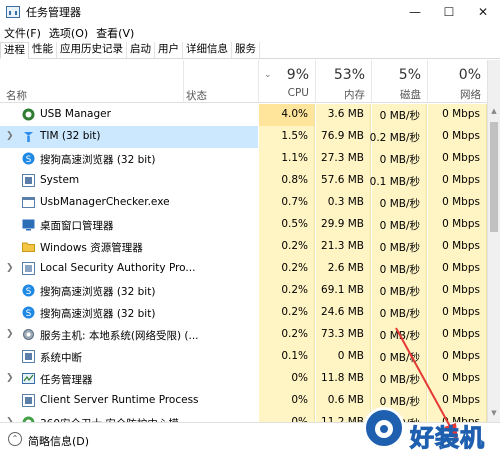 Image resolution: width=500 pixels, height=459 pixels. What do you see at coordinates (129, 379) in the screenshot?
I see `process-name-cell: ❯ 任务管理器` at bounding box center [129, 379].